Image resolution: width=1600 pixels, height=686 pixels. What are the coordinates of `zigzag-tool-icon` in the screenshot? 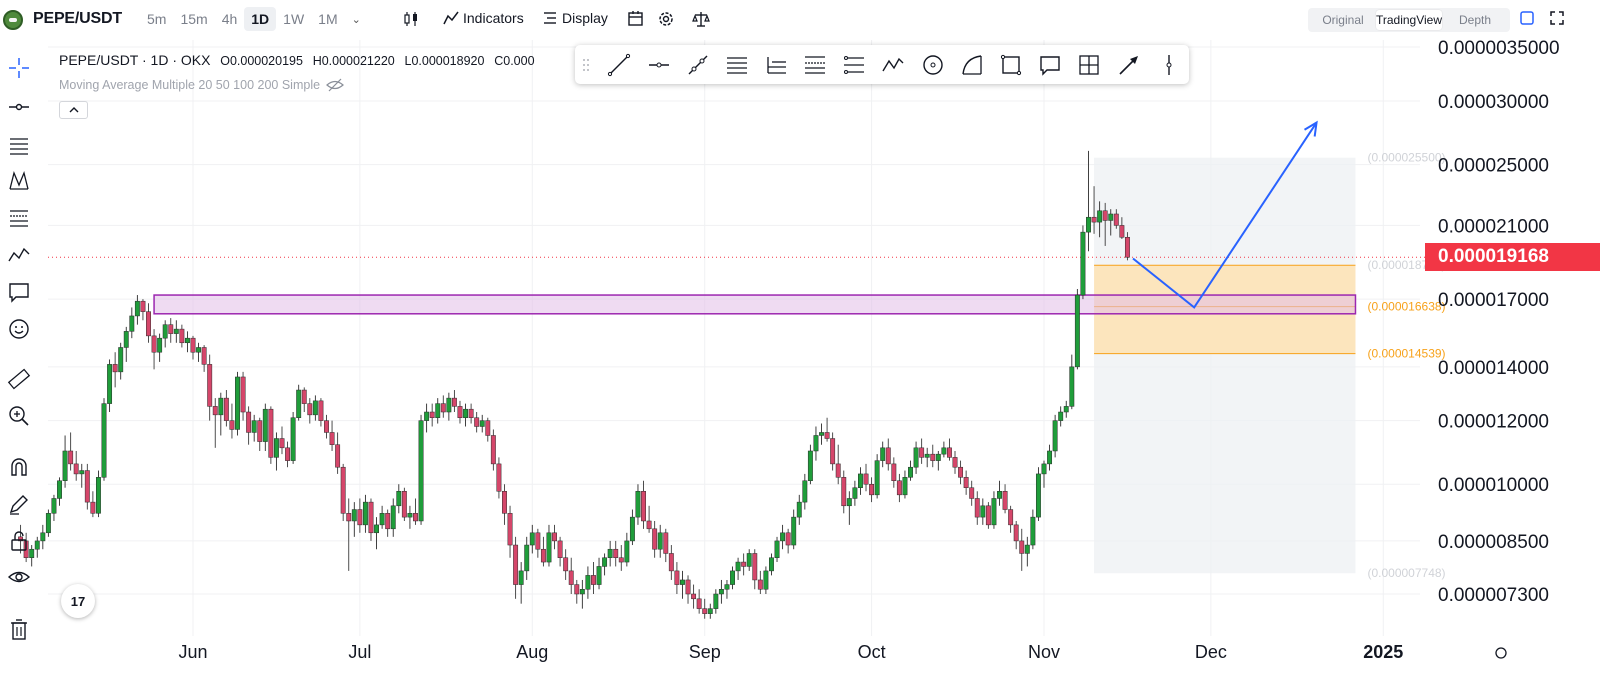 It's located at (893, 65).